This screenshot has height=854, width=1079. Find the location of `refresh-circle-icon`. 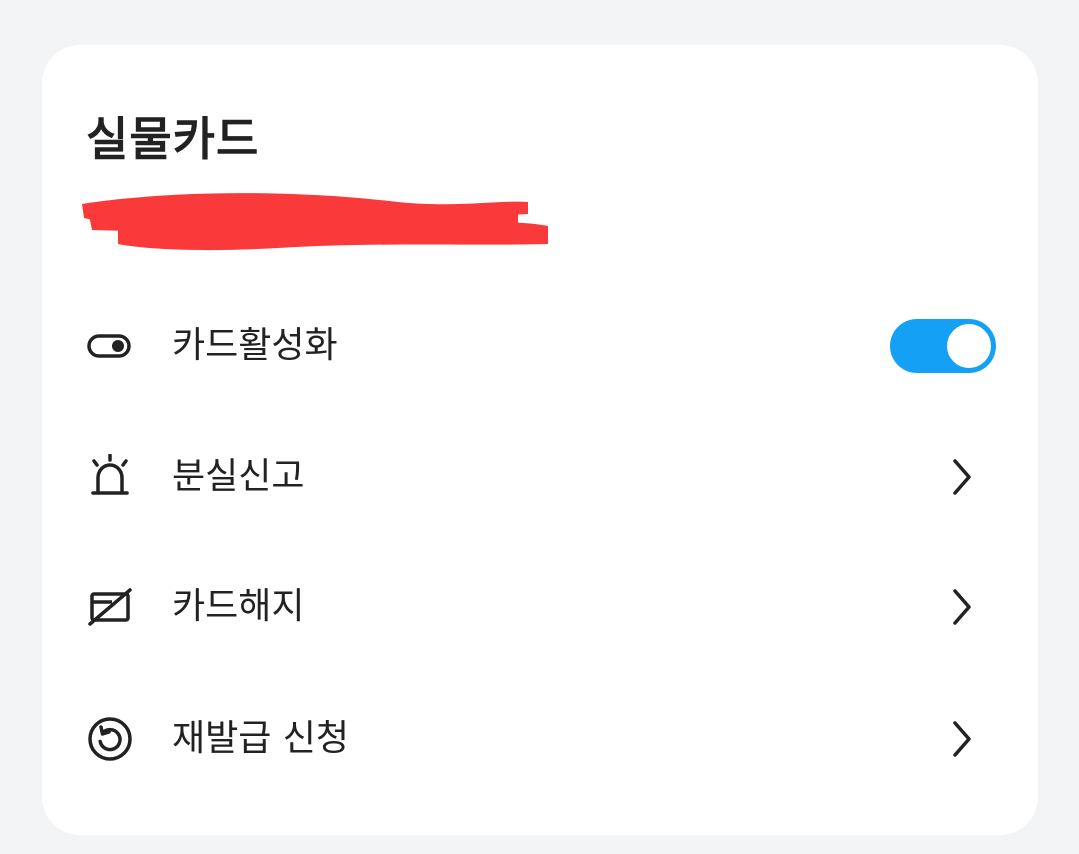

refresh-circle-icon is located at coordinates (110, 739).